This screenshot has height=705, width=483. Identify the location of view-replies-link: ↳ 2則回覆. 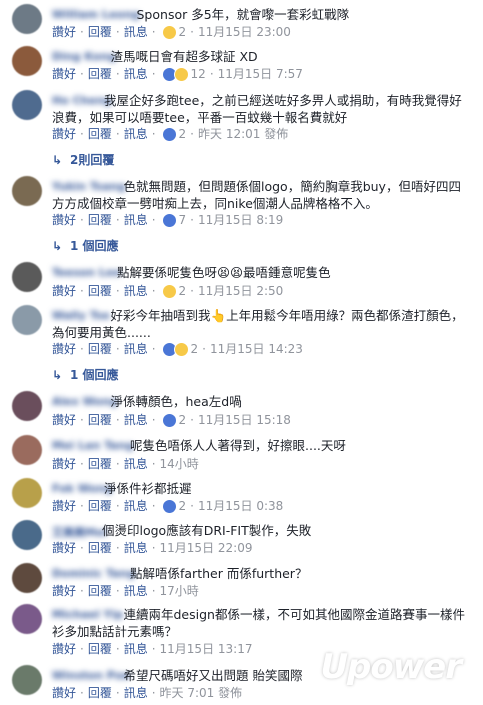
(83, 159).